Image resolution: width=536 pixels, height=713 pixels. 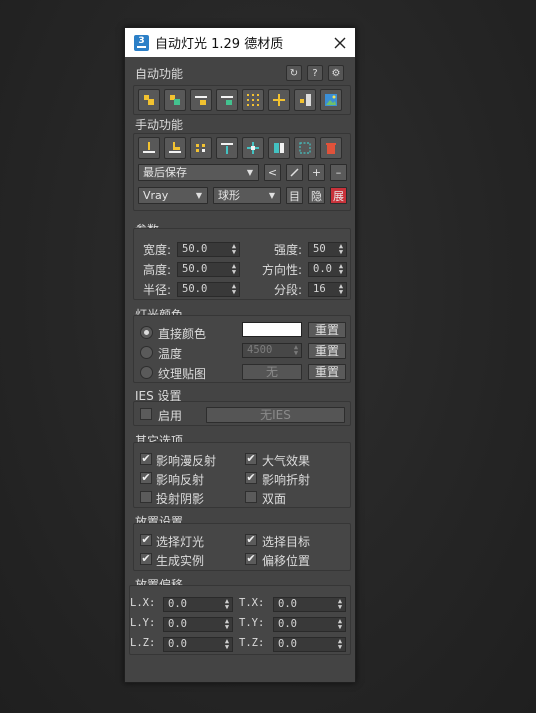 What do you see at coordinates (146, 372) in the screenshot?
I see `texture-map-radio` at bounding box center [146, 372].